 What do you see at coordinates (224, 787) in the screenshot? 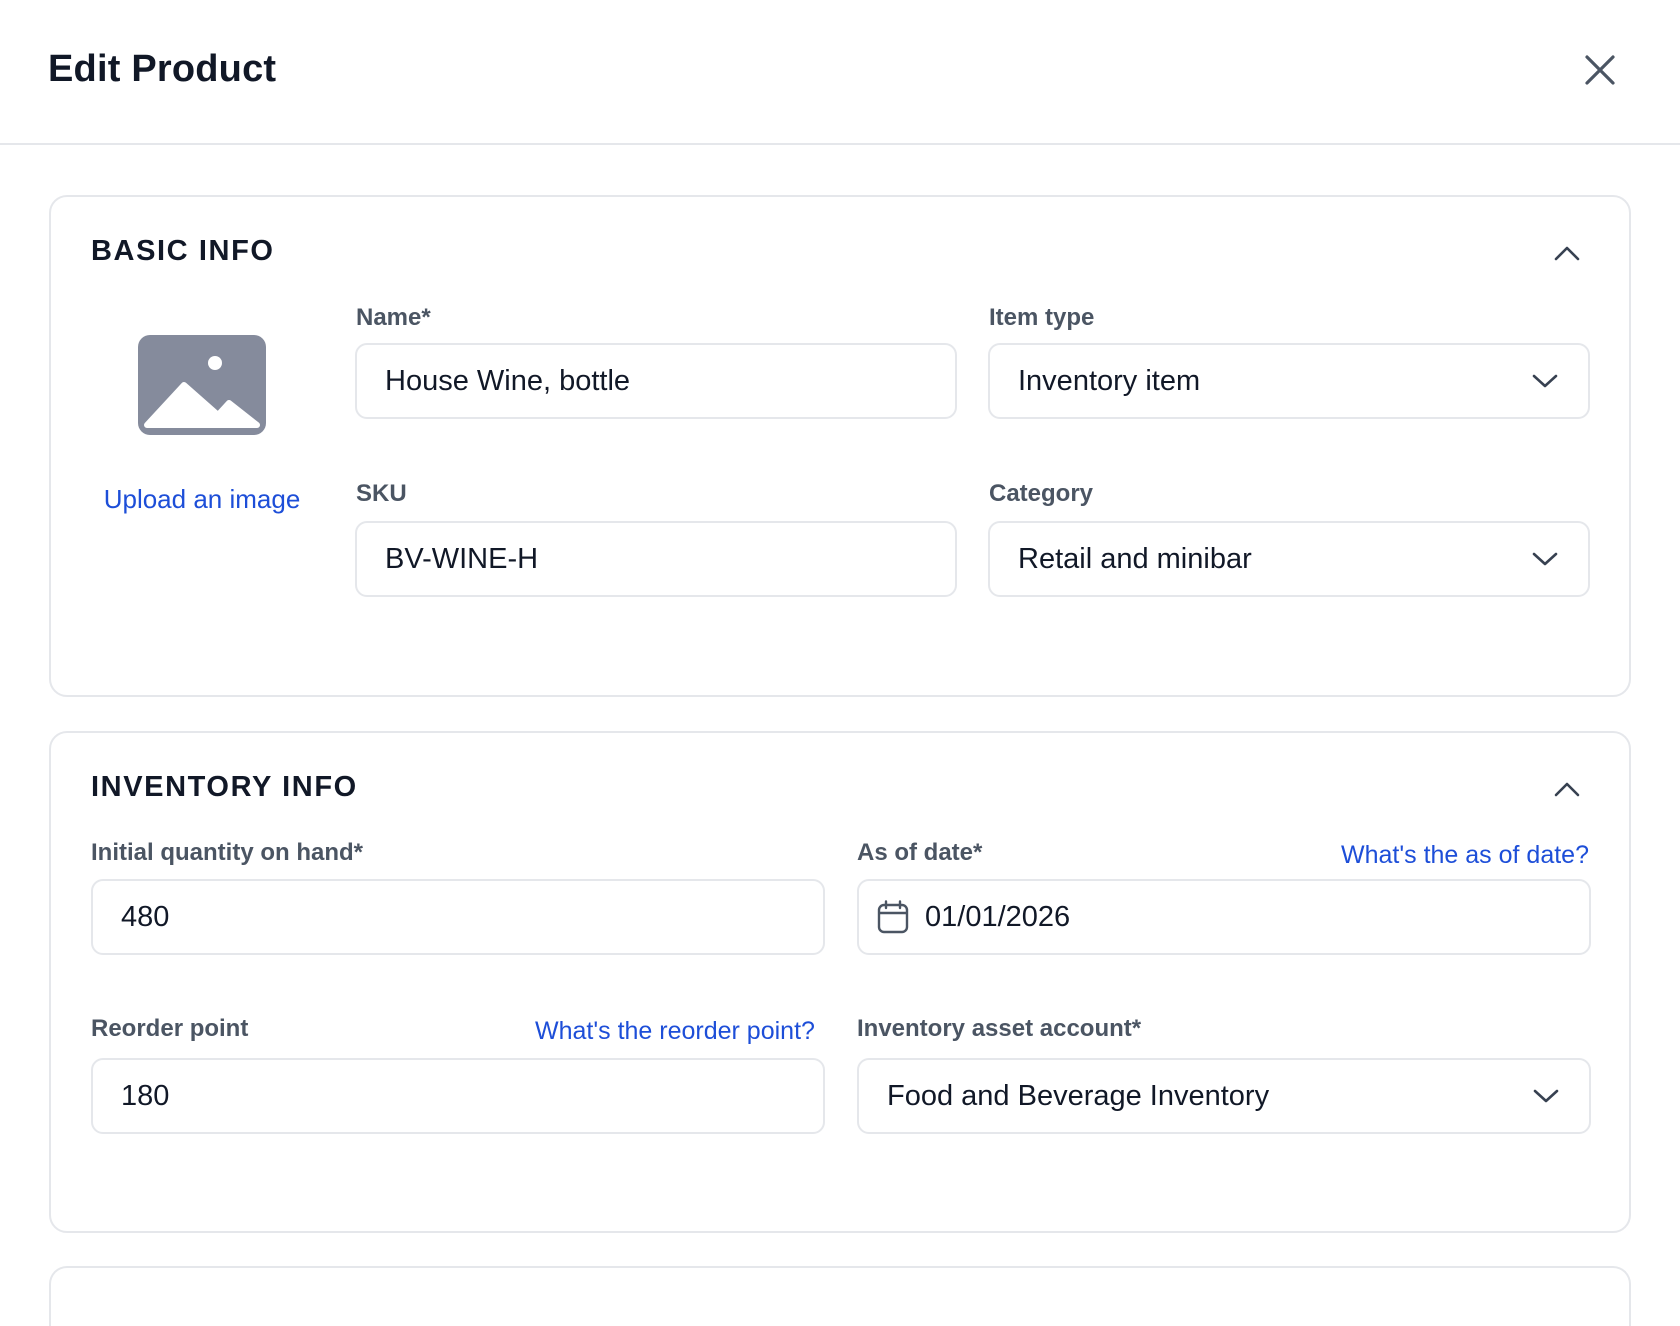
I see `inventory-info-title: INVENTORY INFO` at bounding box center [224, 787].